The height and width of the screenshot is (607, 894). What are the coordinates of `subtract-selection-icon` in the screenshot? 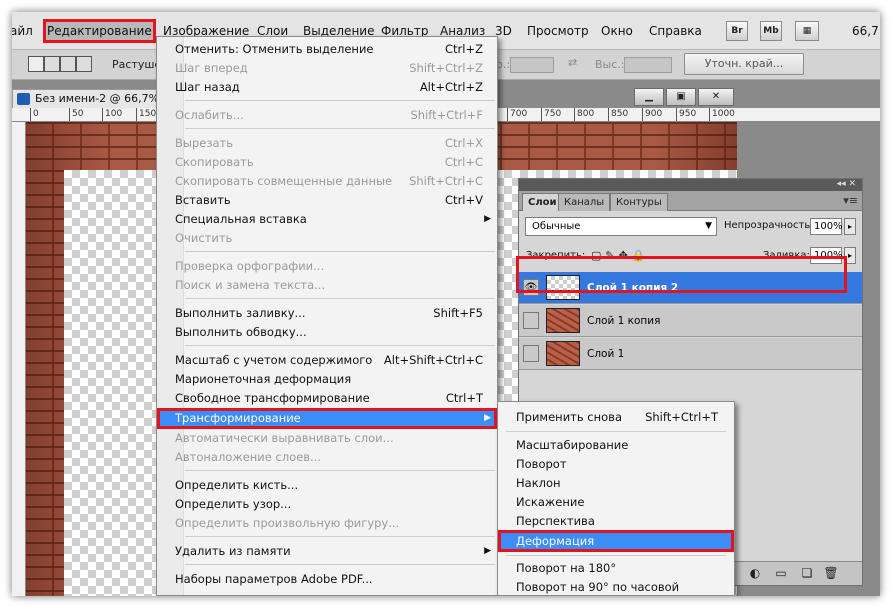 It's located at (68, 64).